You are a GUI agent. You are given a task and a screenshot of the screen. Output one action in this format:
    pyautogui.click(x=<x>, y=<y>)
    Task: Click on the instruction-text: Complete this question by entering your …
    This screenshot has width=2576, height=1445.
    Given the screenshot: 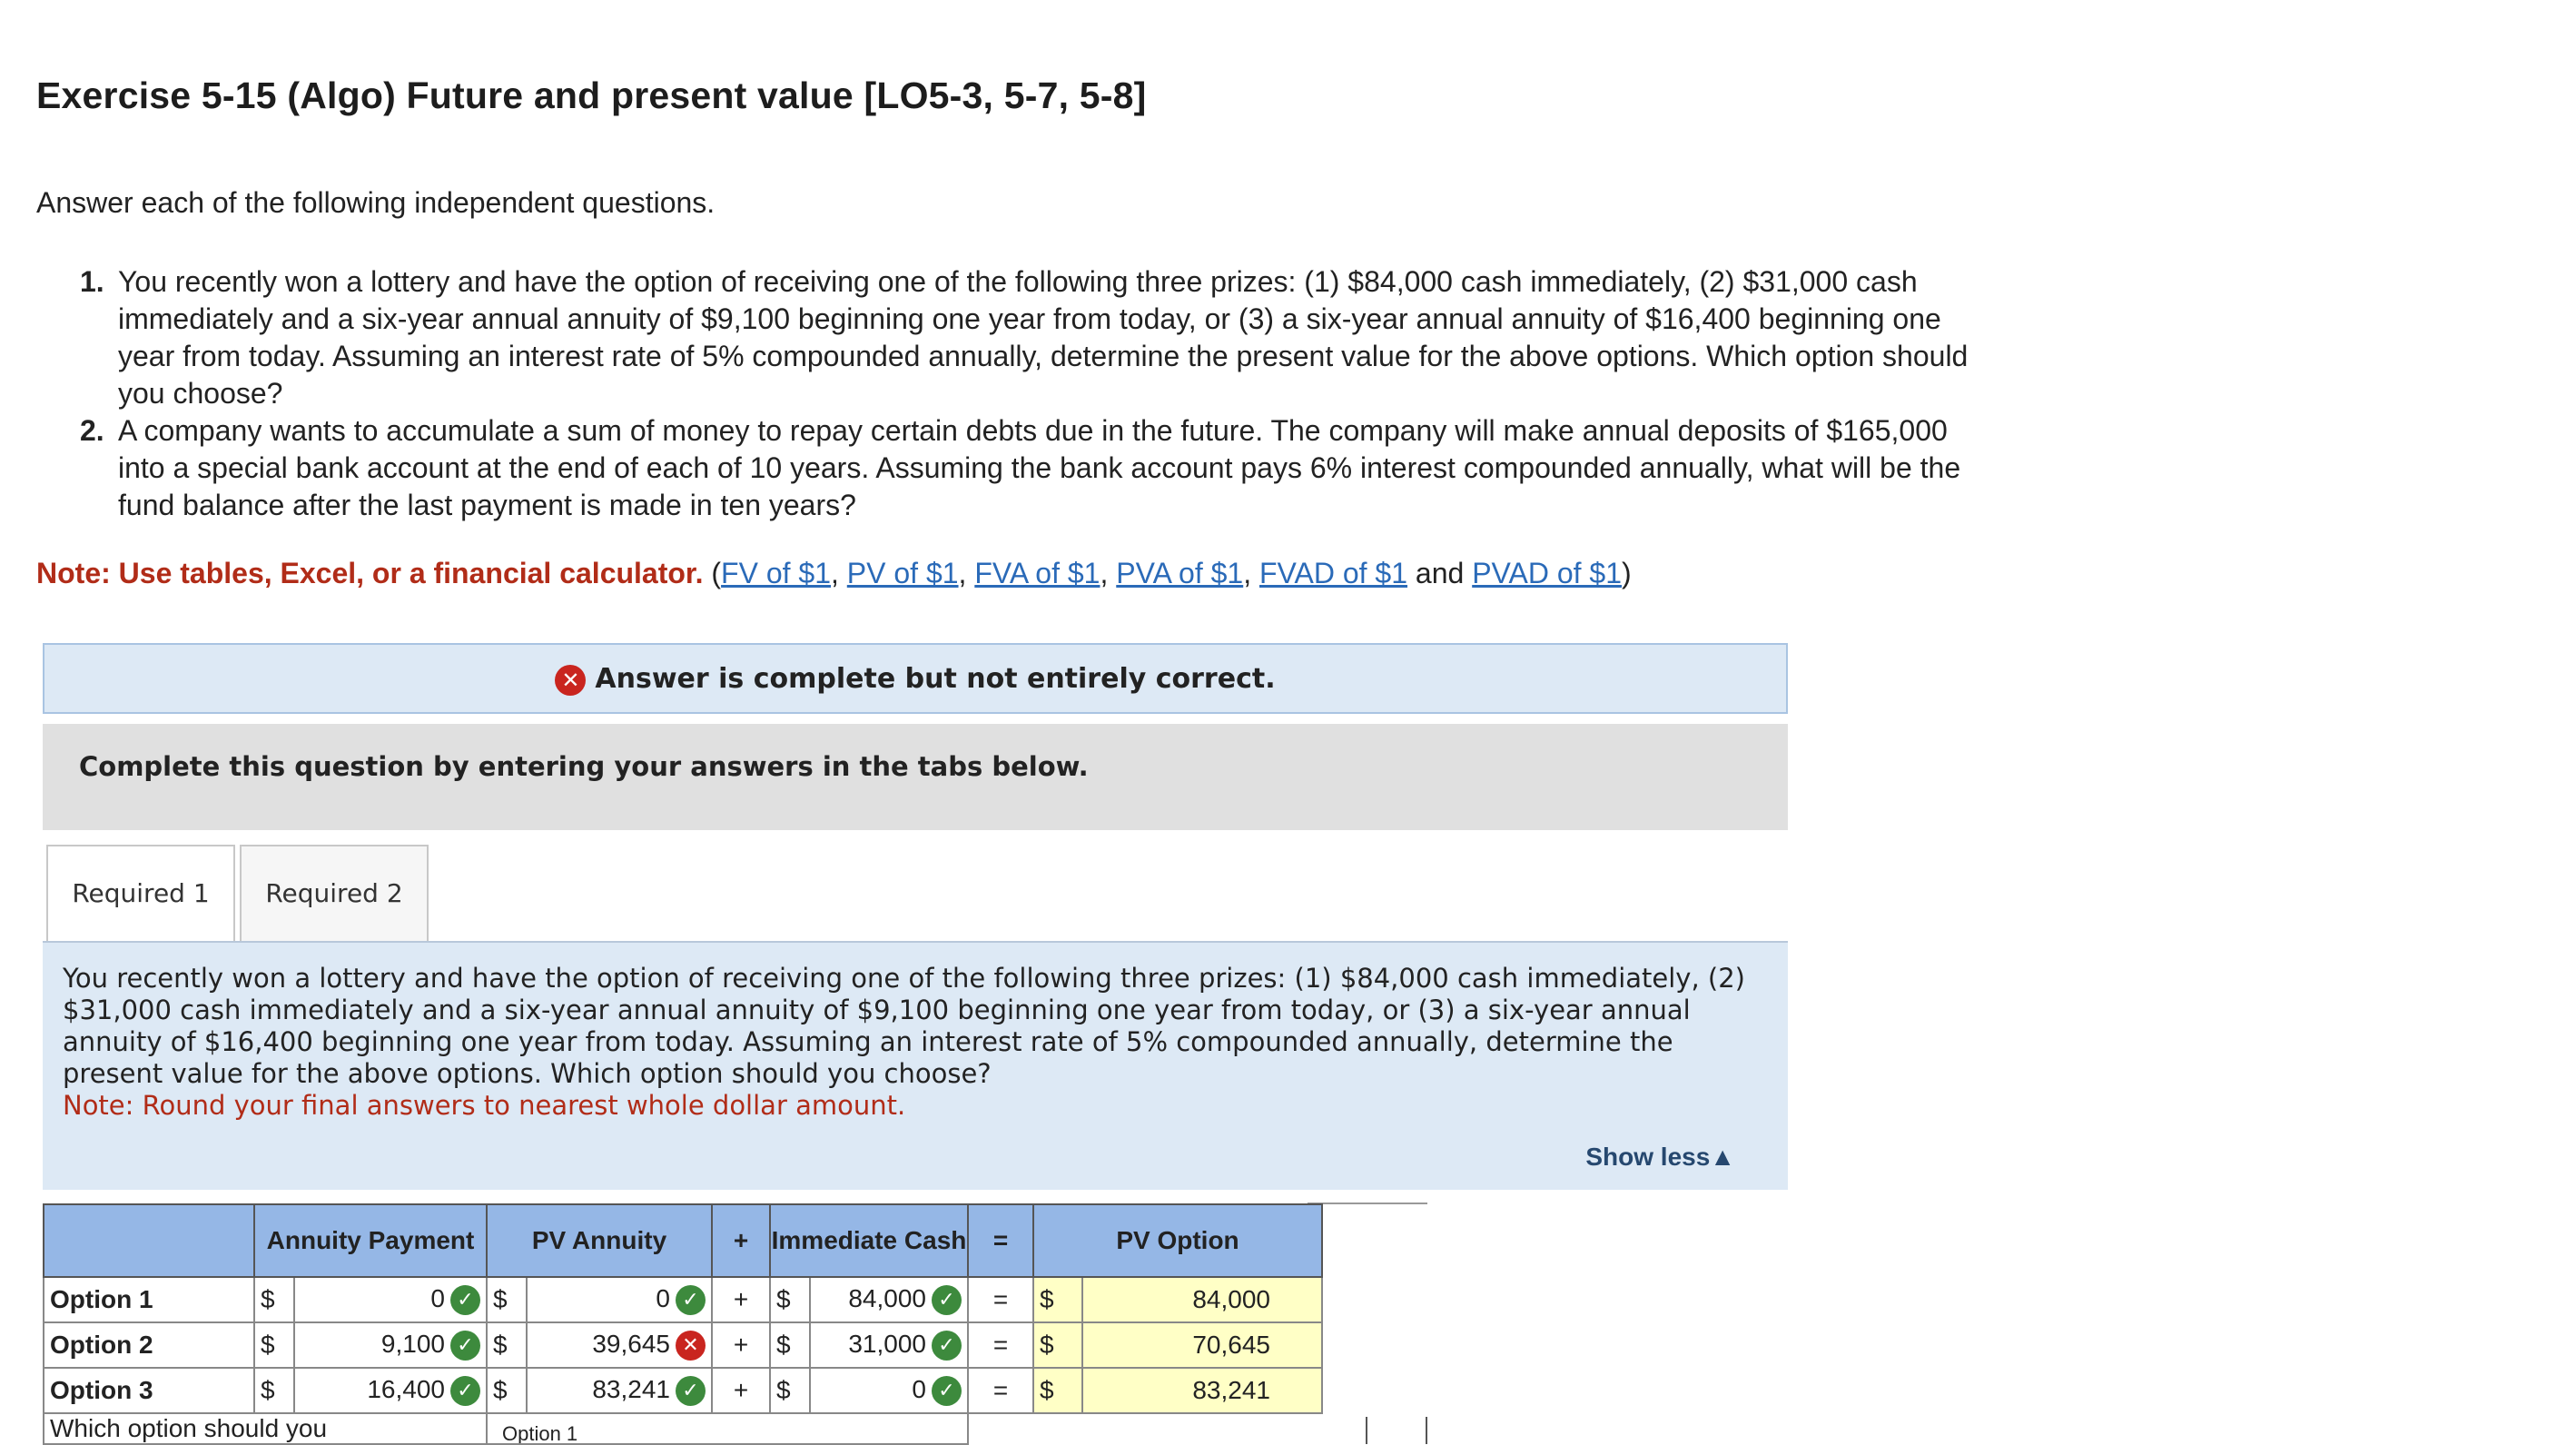 What is the action you would take?
    pyautogui.click(x=584, y=766)
    